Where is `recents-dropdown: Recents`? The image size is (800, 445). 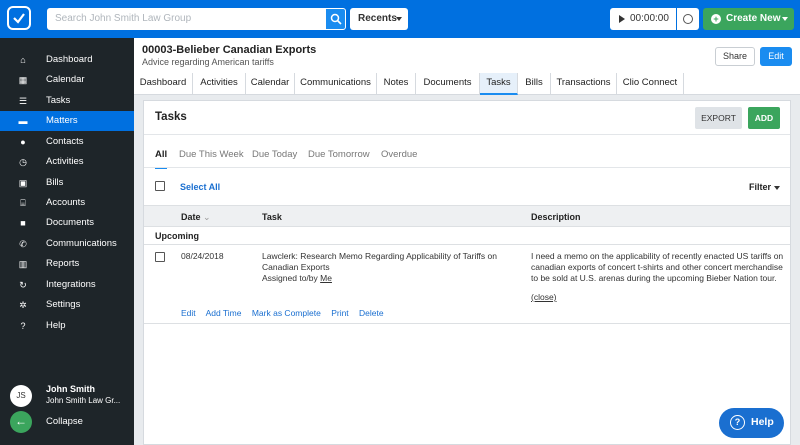 recents-dropdown: Recents is located at coordinates (379, 19).